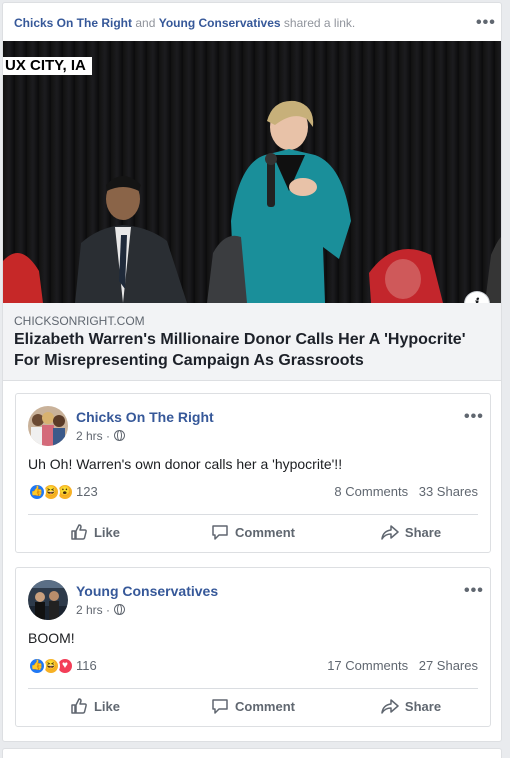  Describe the element at coordinates (23, 278) in the screenshot. I see `chair-left` at that location.